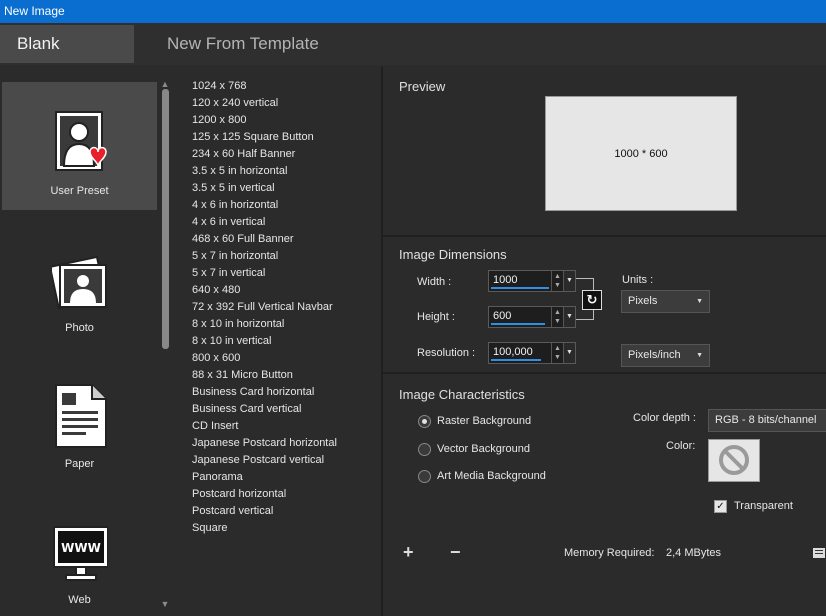  I want to click on width-focus-underline, so click(520, 288).